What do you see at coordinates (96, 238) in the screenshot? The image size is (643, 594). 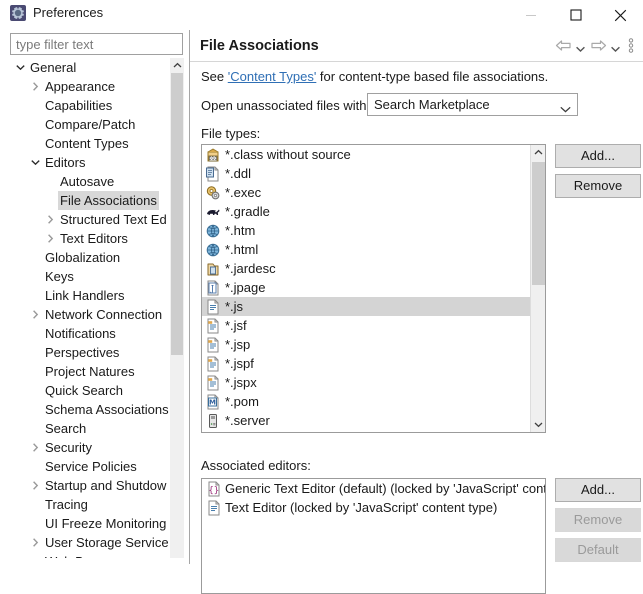 I see `sidebar-item-text-editors: Text Editors` at bounding box center [96, 238].